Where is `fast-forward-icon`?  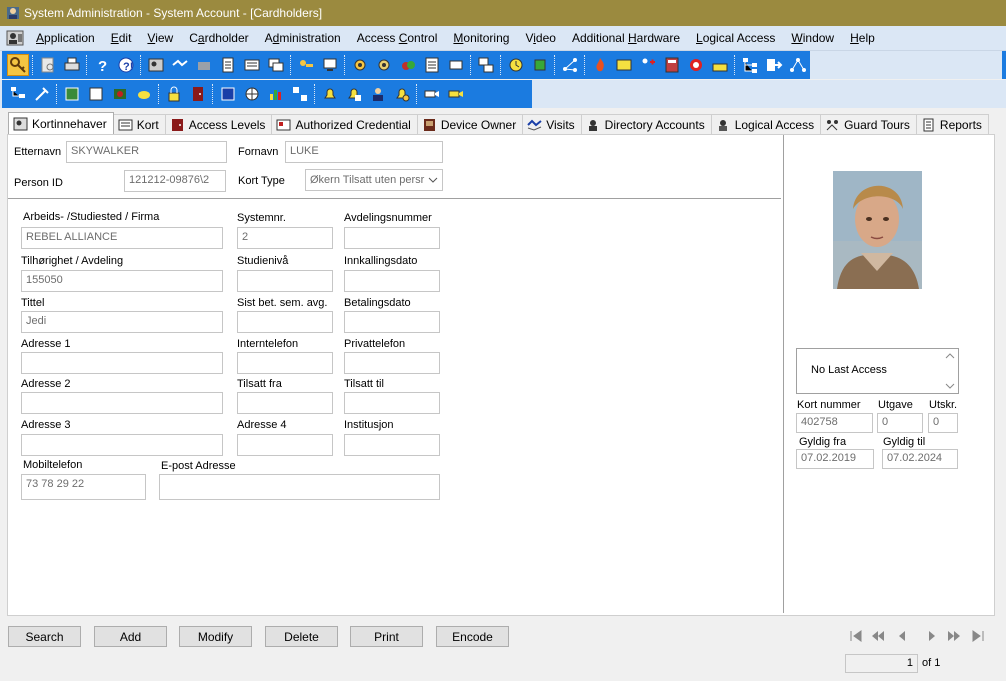
fast-forward-icon is located at coordinates (954, 636).